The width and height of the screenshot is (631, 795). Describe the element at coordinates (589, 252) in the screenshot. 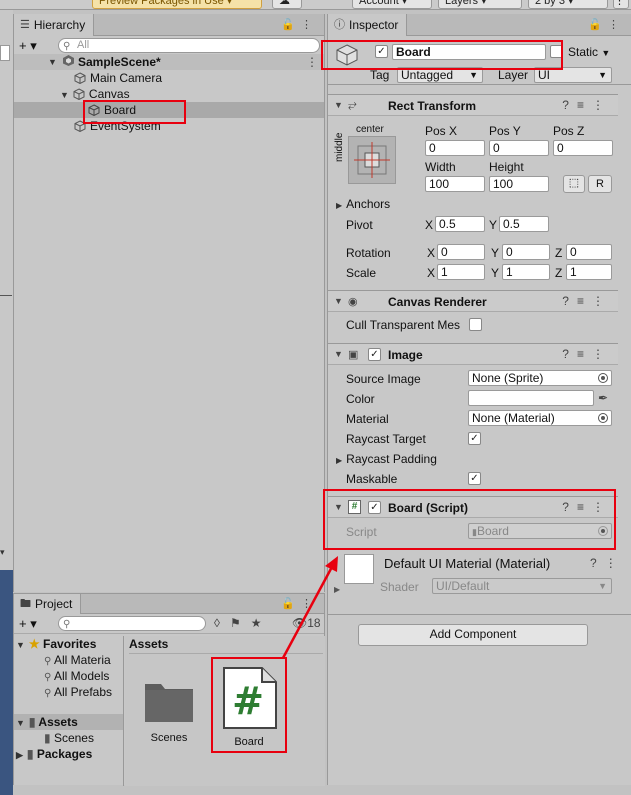

I see `rotation-z-field: 0` at that location.